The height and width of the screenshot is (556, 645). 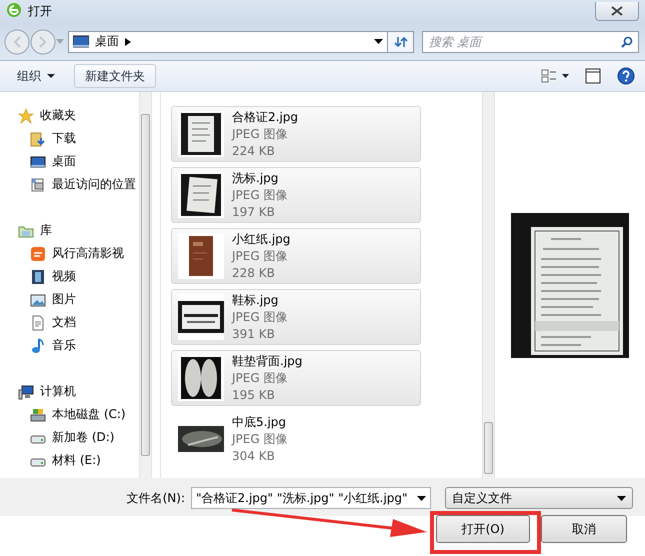 I want to click on file-name: 合格证2.jpg, so click(x=265, y=117).